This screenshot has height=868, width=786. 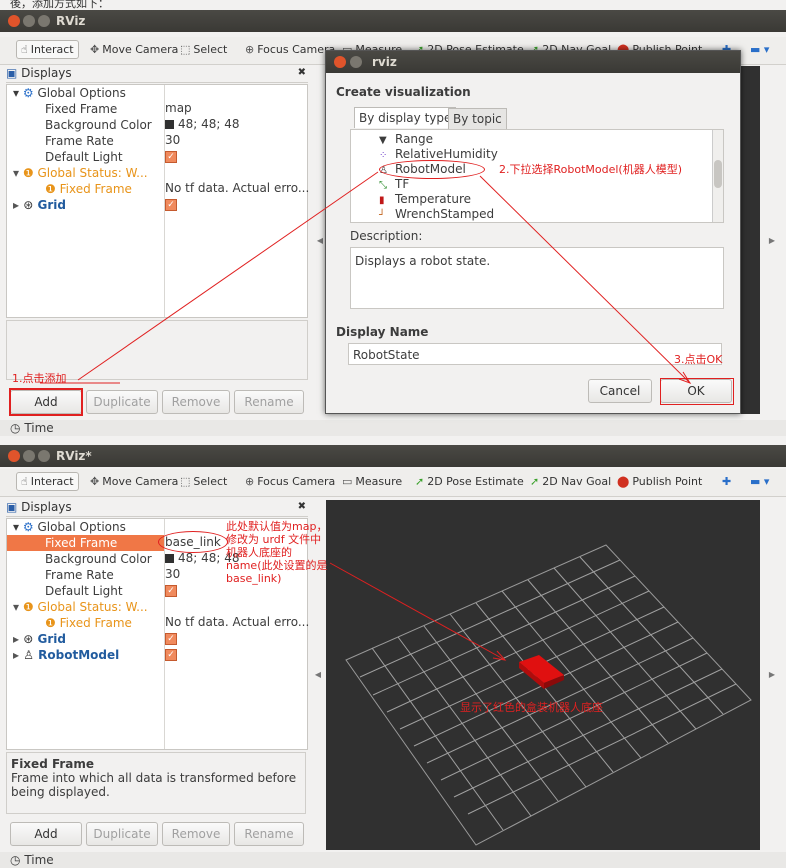 What do you see at coordinates (122, 834) in the screenshot?
I see `duplicate-button: Duplicate` at bounding box center [122, 834].